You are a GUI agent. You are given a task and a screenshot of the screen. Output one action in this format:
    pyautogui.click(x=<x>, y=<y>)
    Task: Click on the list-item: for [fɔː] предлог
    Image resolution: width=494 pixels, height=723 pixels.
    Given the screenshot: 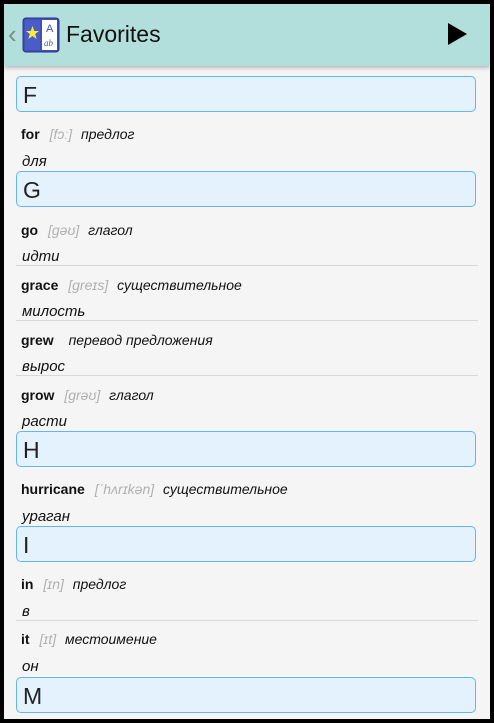 What is the action you would take?
    pyautogui.click(x=77, y=134)
    